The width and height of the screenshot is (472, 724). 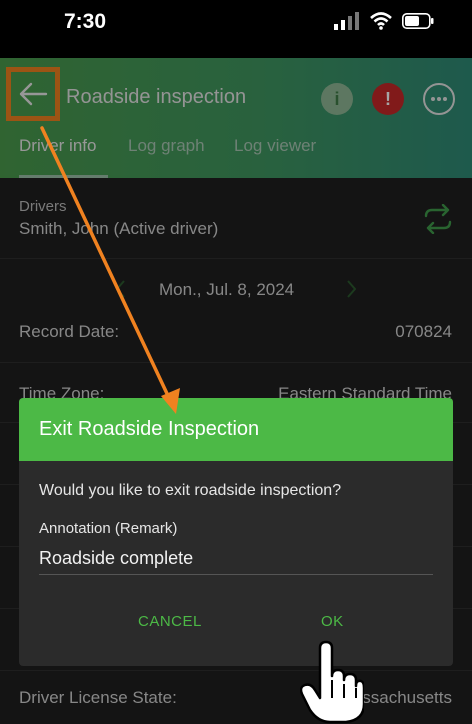 I want to click on hand-pointer-icon, so click(x=332, y=682).